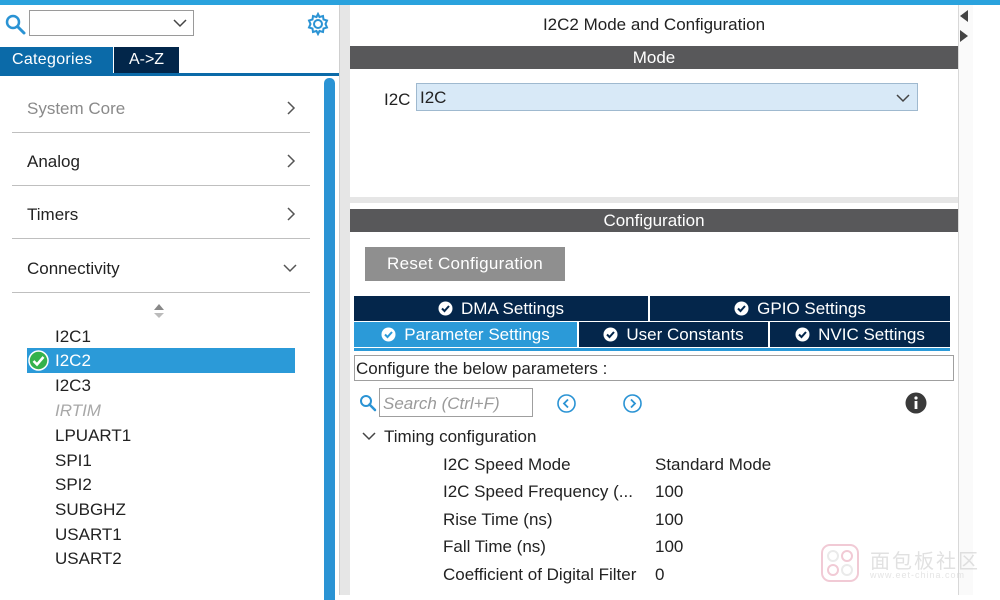 The height and width of the screenshot is (600, 1000). I want to click on reset-configuration-button: Reset Configuration, so click(465, 264).